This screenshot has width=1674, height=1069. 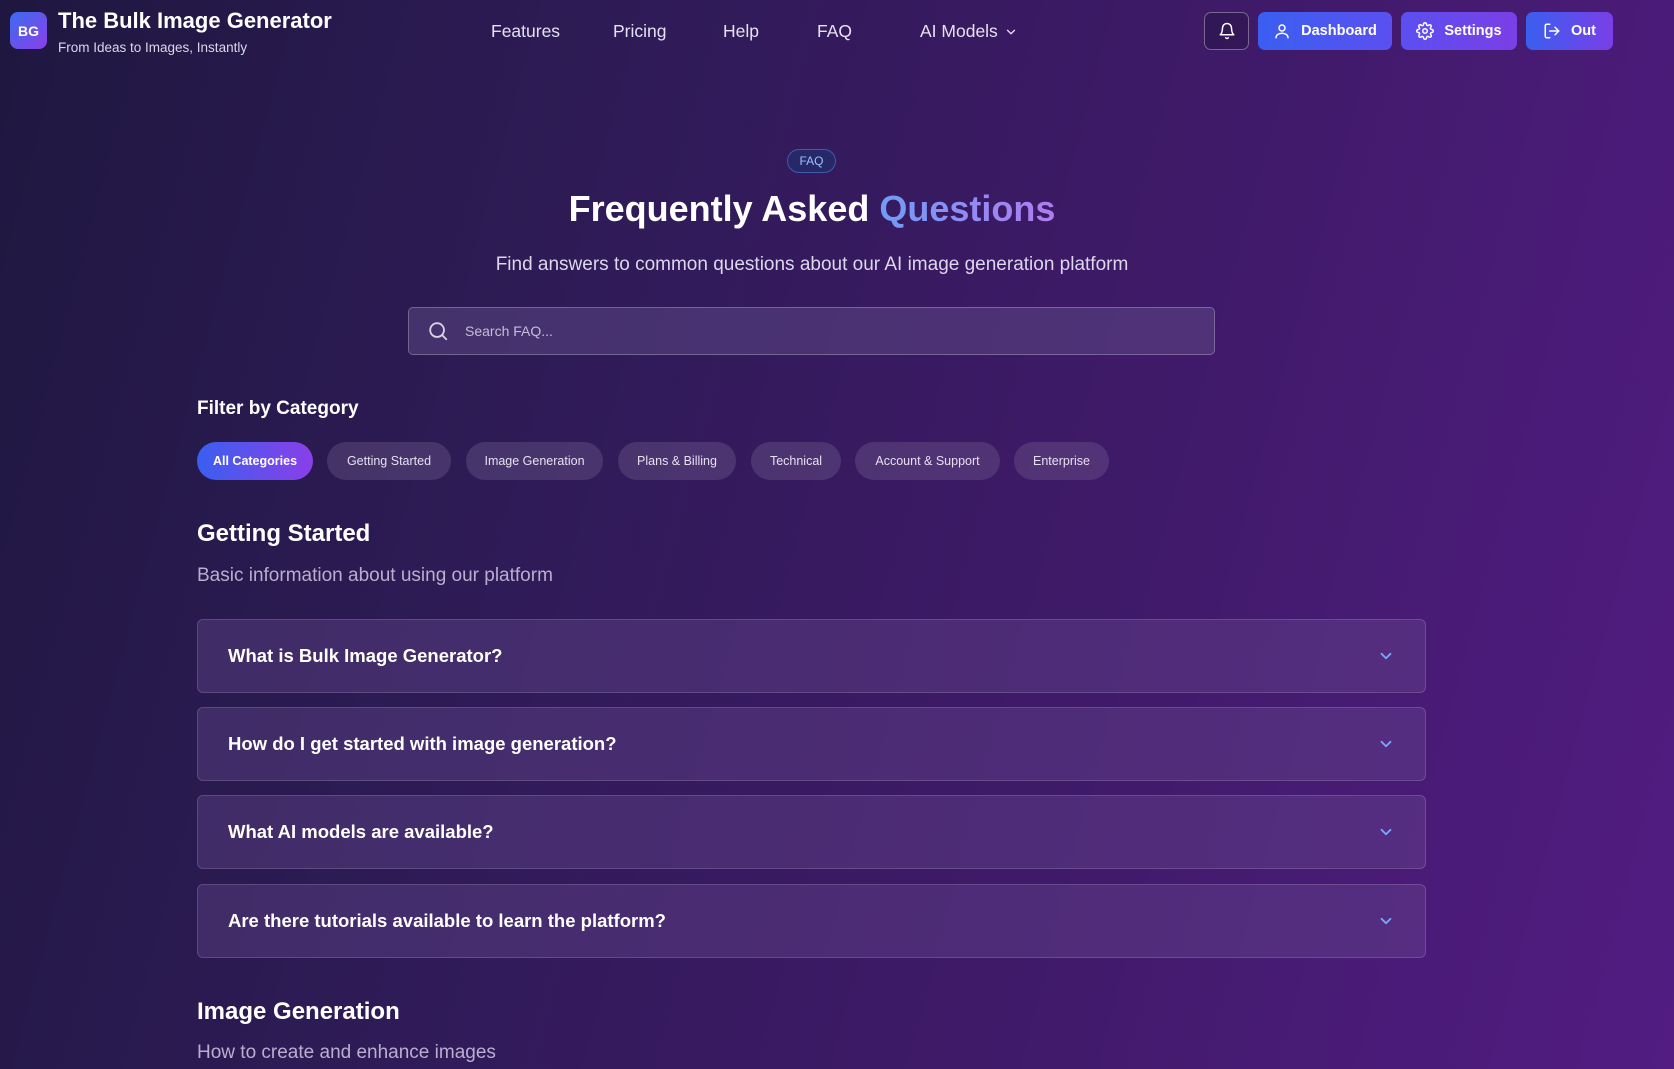 I want to click on settings-button: Settings, so click(x=1459, y=31).